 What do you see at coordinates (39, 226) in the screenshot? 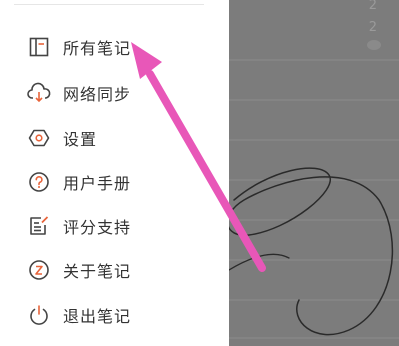
I see `rate-edit-icon` at bounding box center [39, 226].